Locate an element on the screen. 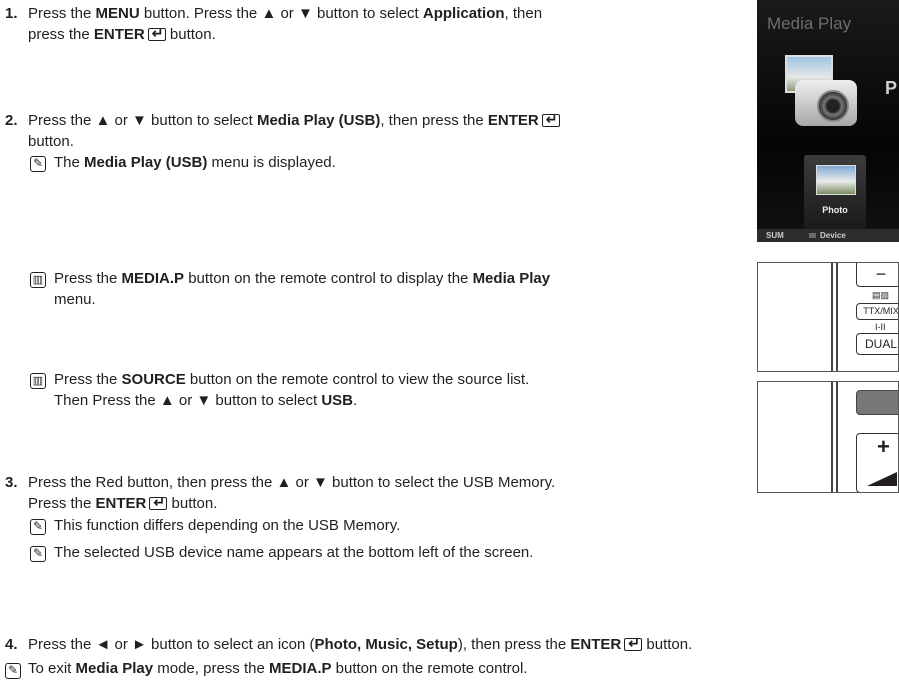 This screenshot has height=692, width=899. device-square-icon is located at coordinates (812, 235).